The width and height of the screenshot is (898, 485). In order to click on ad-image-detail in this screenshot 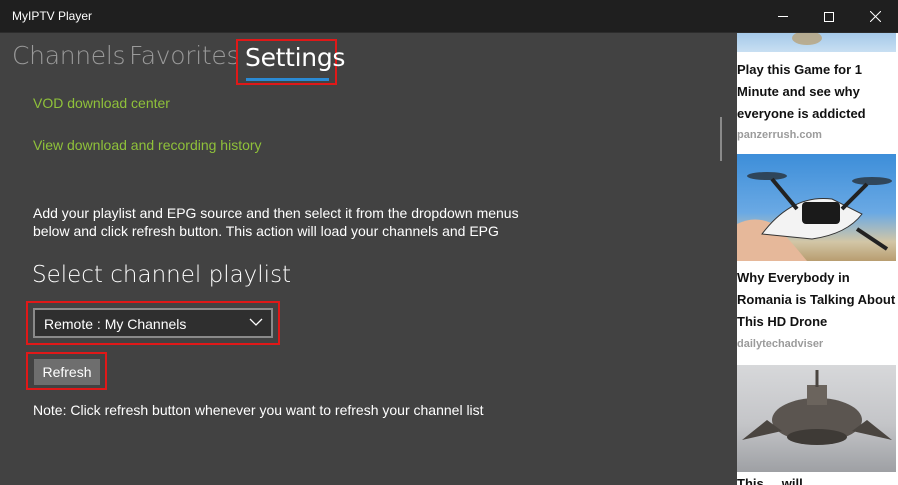, I will do `click(807, 39)`.